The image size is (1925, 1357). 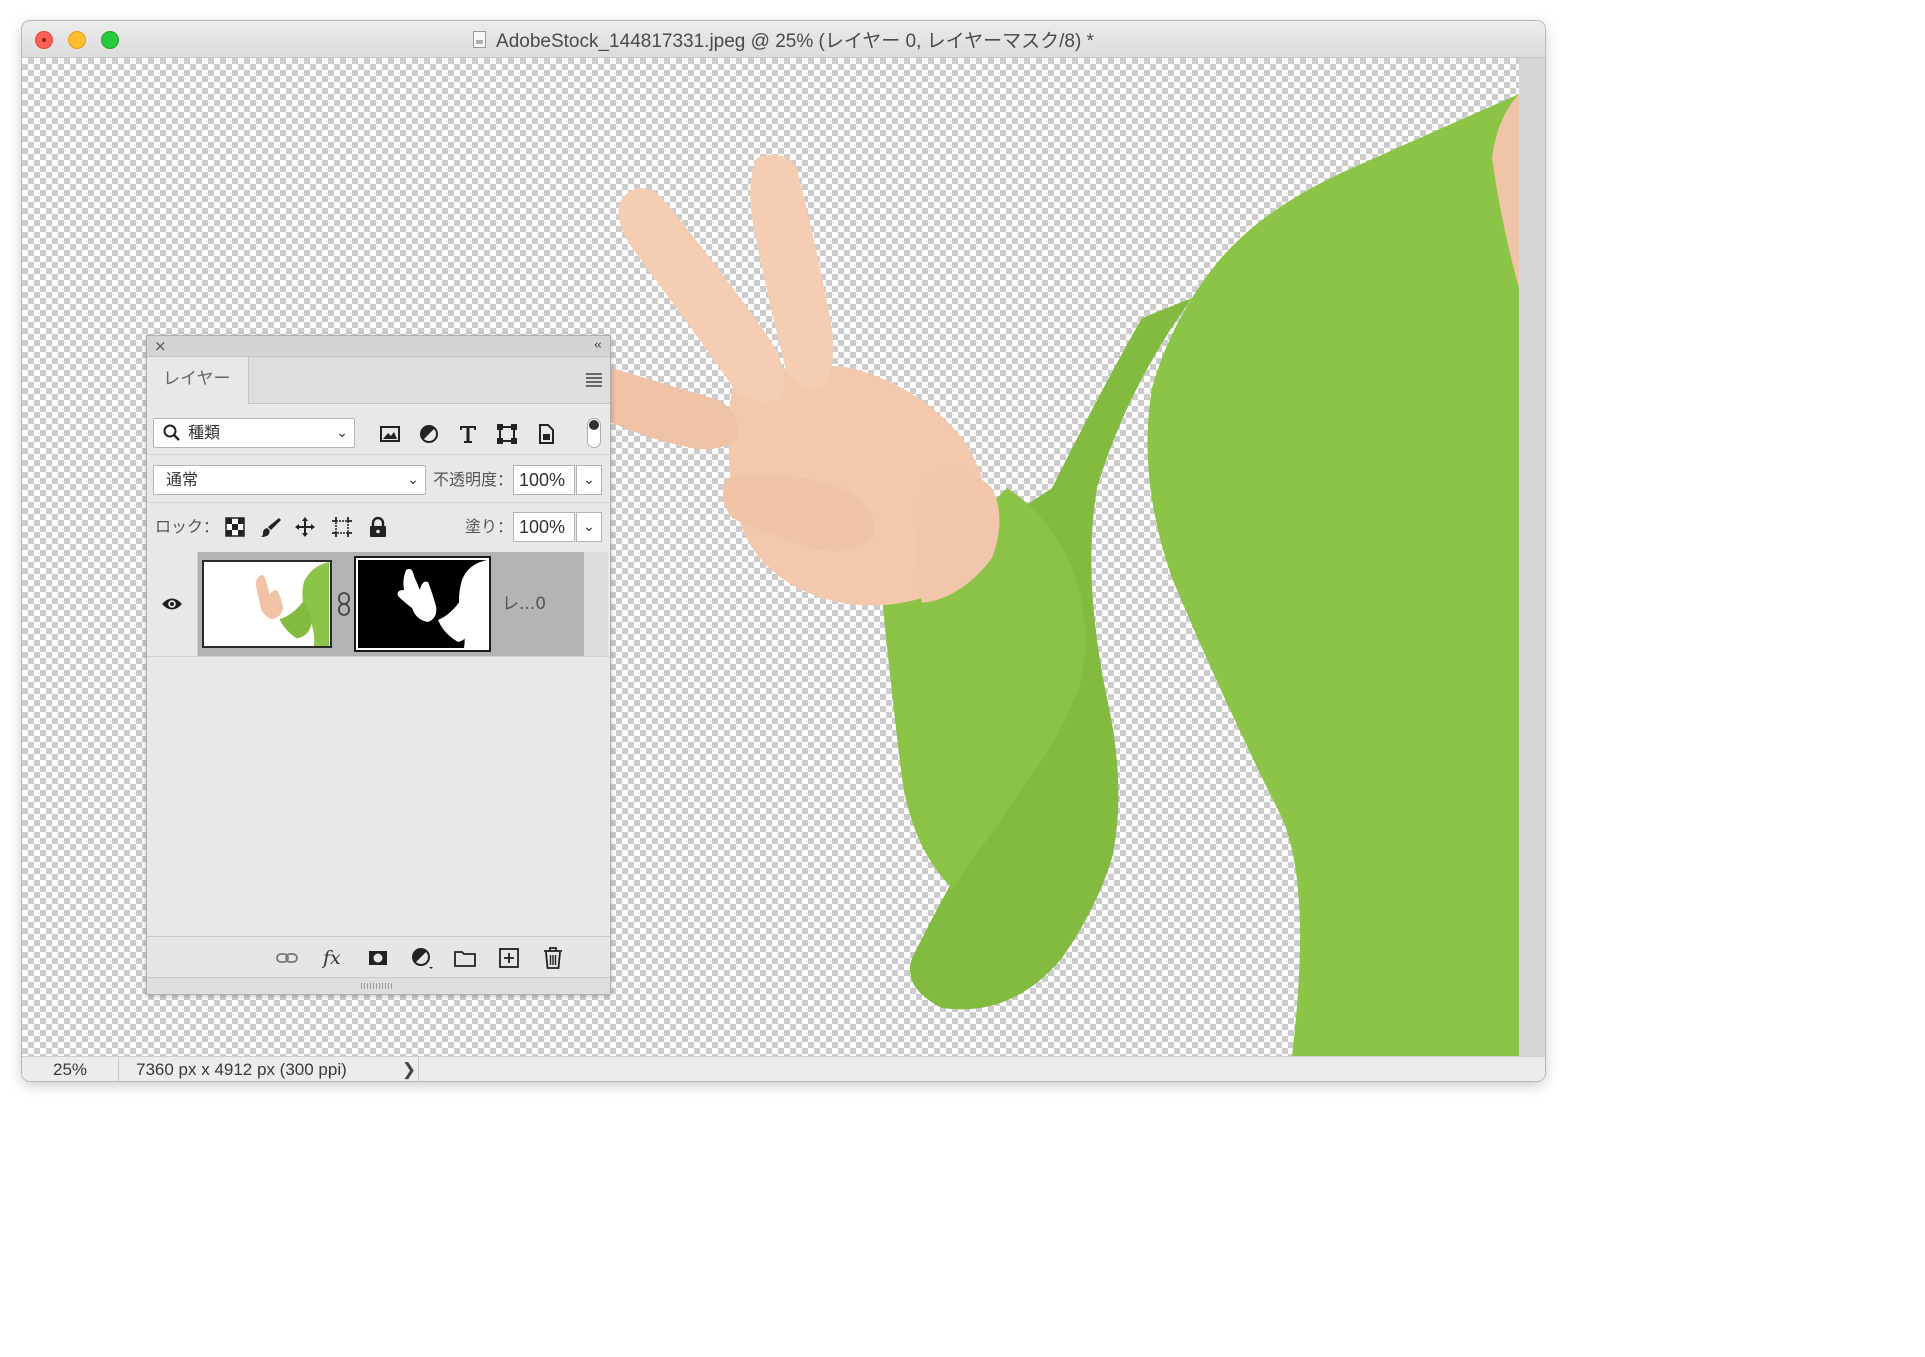 What do you see at coordinates (235, 527) in the screenshot?
I see `lock-transparent-pixels-icon` at bounding box center [235, 527].